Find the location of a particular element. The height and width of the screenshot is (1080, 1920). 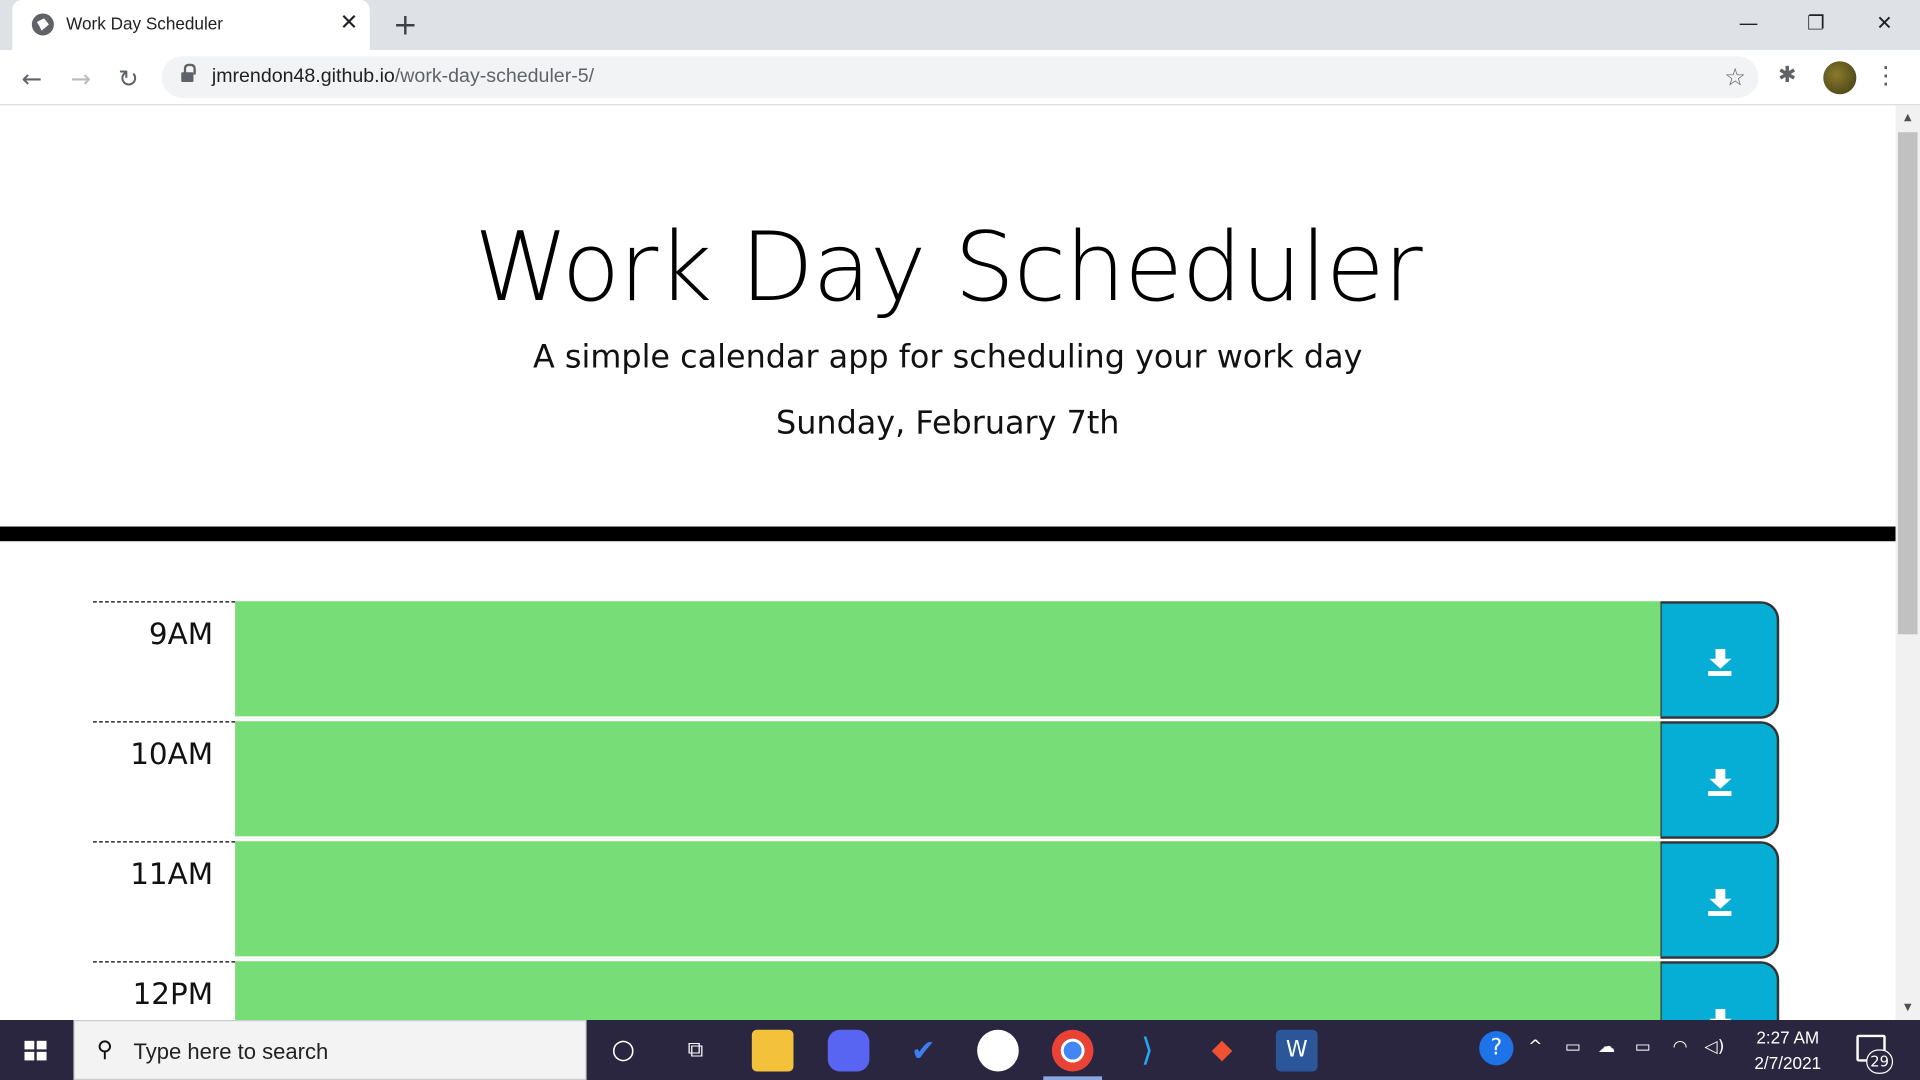

bookmark-star-icon: ☆ is located at coordinates (1735, 76).